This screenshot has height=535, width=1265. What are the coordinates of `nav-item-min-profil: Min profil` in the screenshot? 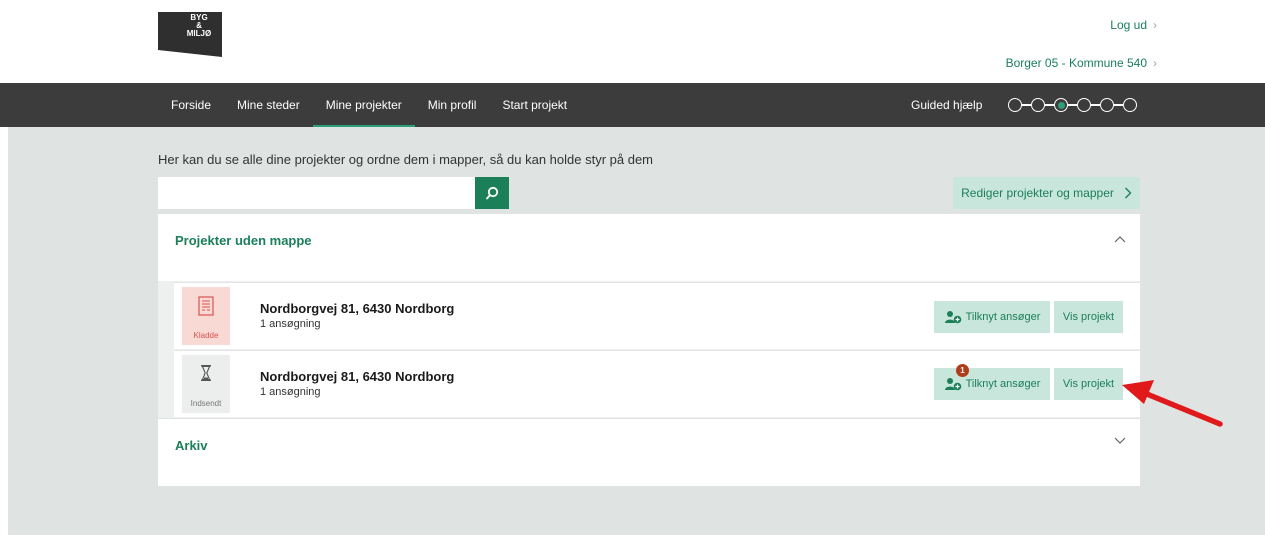 It's located at (452, 105).